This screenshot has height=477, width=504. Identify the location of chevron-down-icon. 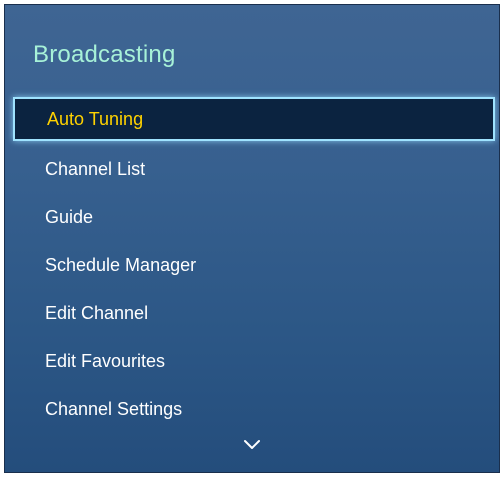
(252, 445).